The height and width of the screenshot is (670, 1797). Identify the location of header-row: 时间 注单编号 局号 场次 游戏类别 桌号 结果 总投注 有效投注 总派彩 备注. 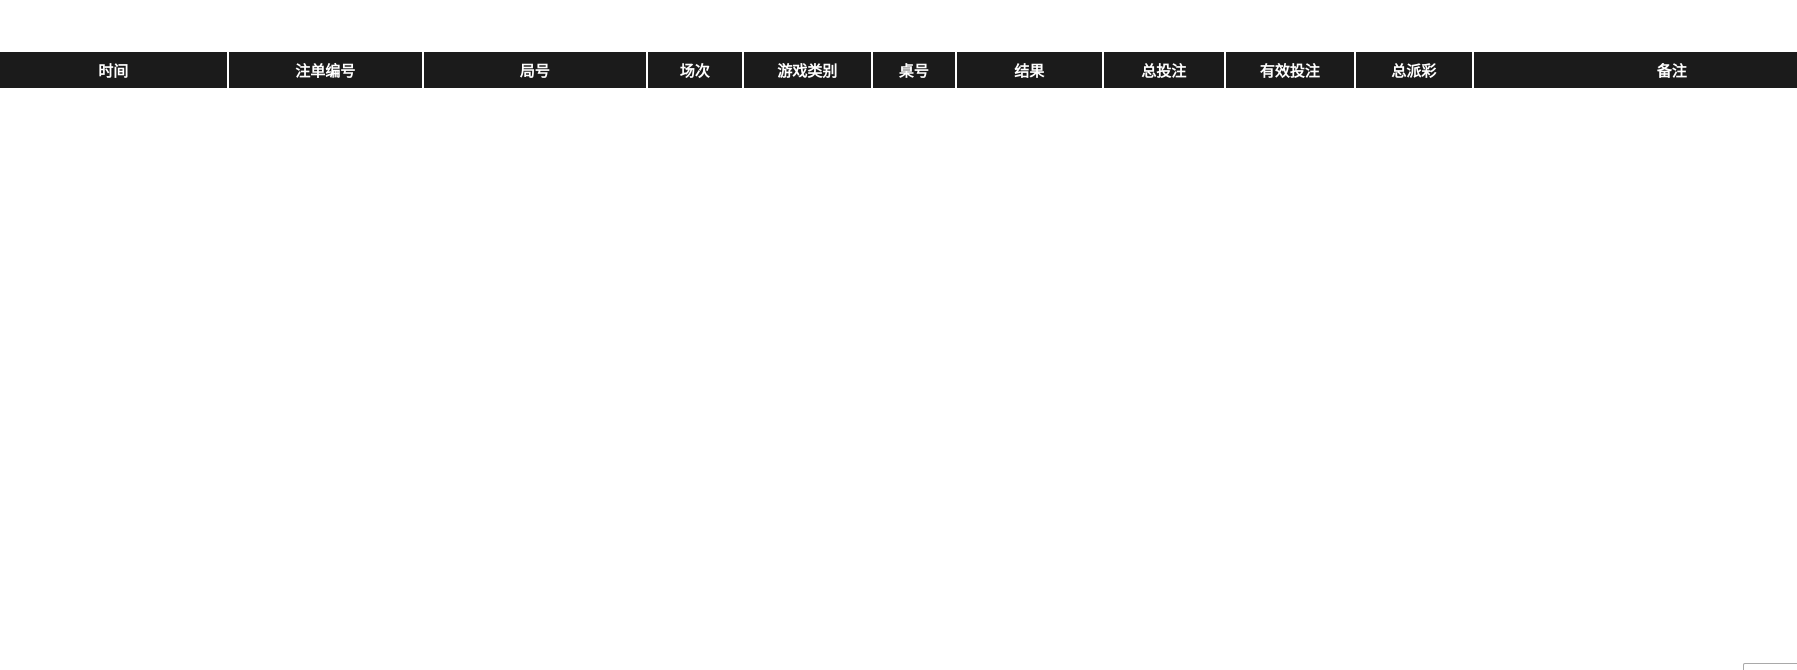
(898, 70).